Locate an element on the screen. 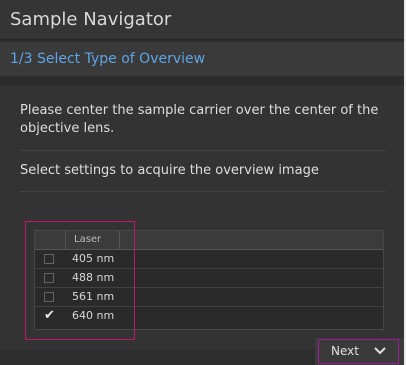 Image resolution: width=406 pixels, height=365 pixels. highlight-box-laser-table is located at coordinates (80, 280).